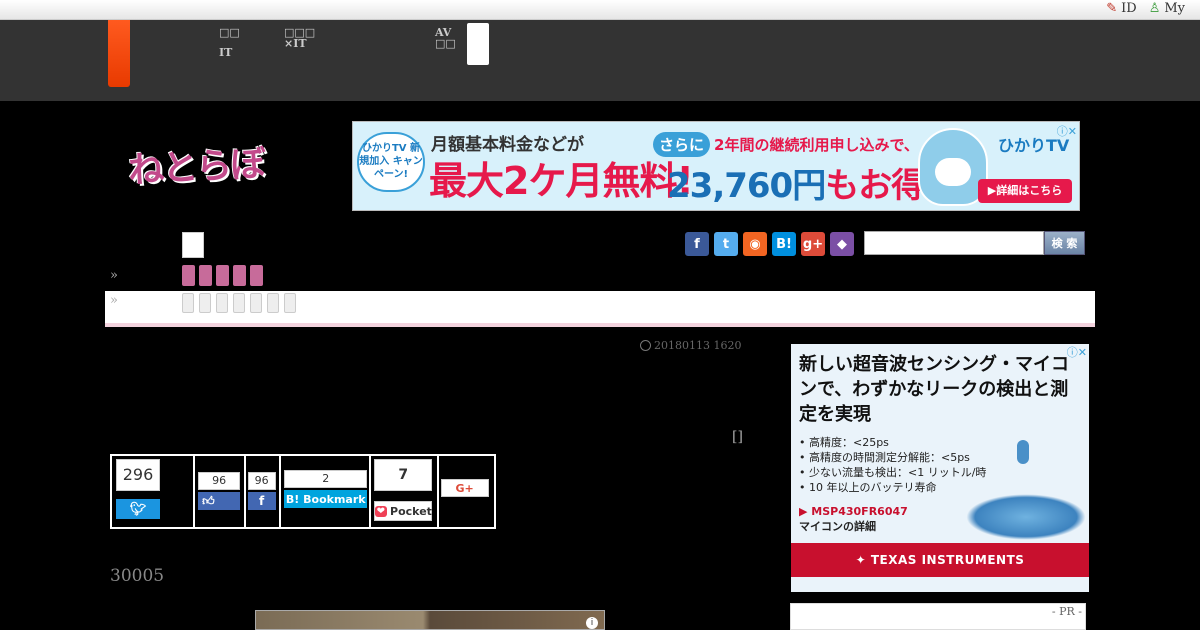 The height and width of the screenshot is (630, 1200). I want to click on side-ad-bullet: • 少ない流量も検出：<1 リットル/時, so click(893, 472).